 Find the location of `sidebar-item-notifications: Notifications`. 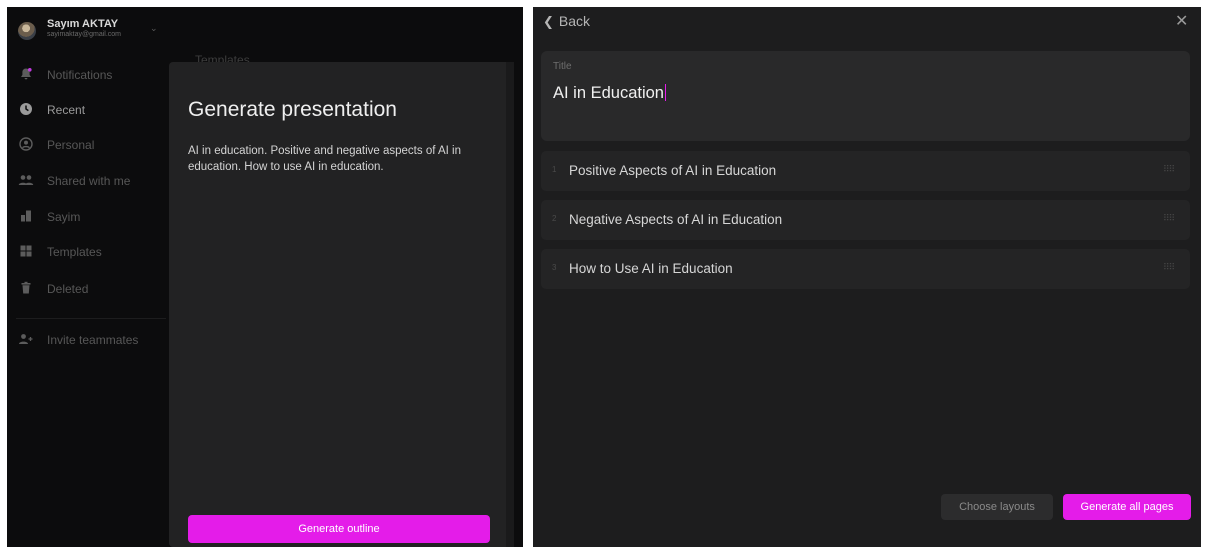

sidebar-item-notifications: Notifications is located at coordinates (86, 75).